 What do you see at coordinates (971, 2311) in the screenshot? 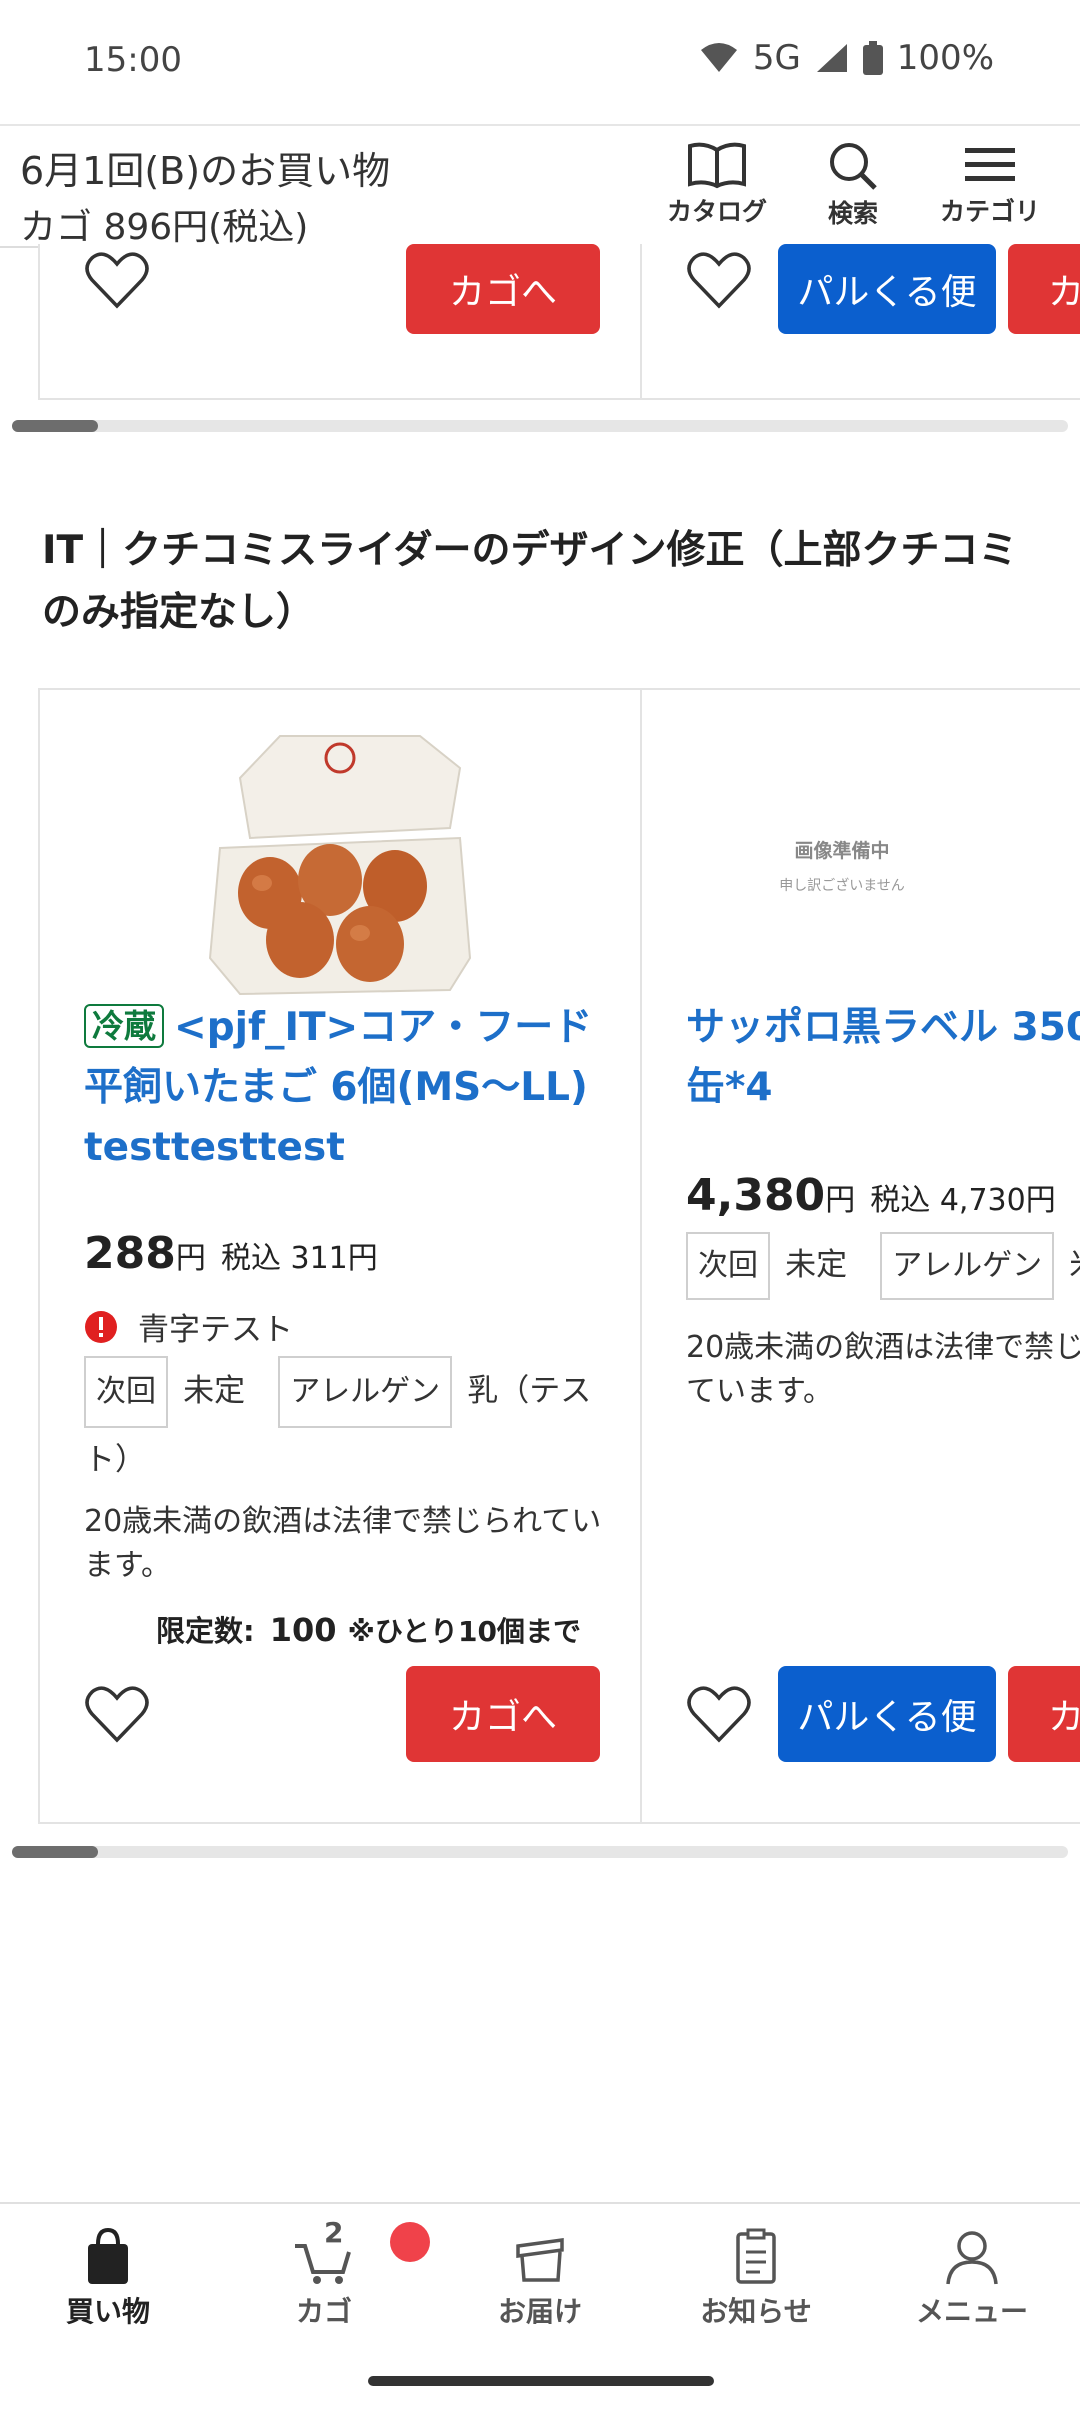
I see `nav-label: メニュー` at bounding box center [971, 2311].